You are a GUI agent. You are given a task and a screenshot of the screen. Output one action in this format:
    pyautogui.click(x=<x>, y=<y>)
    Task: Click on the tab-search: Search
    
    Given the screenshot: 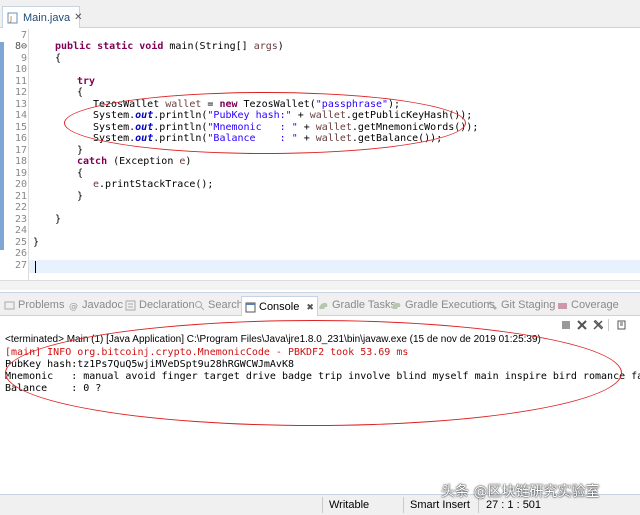 What is the action you would take?
    pyautogui.click(x=218, y=305)
    